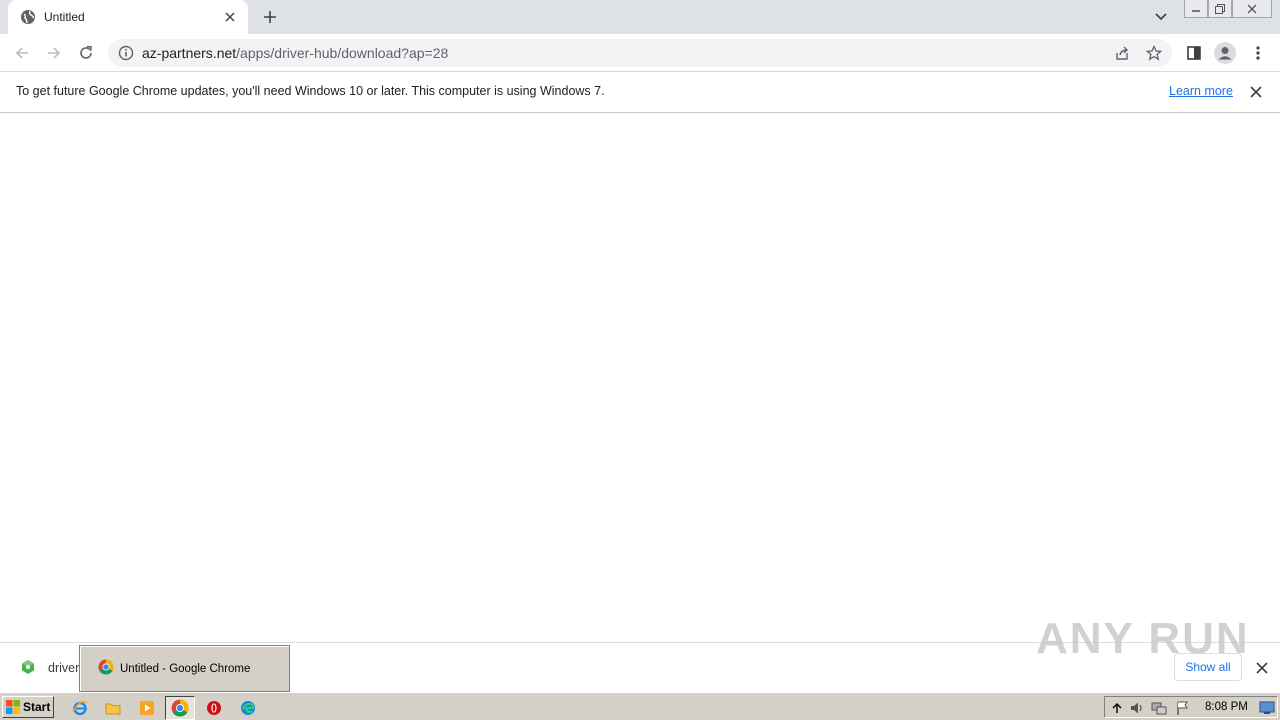 The height and width of the screenshot is (720, 1280). I want to click on edge-icon, so click(248, 708).